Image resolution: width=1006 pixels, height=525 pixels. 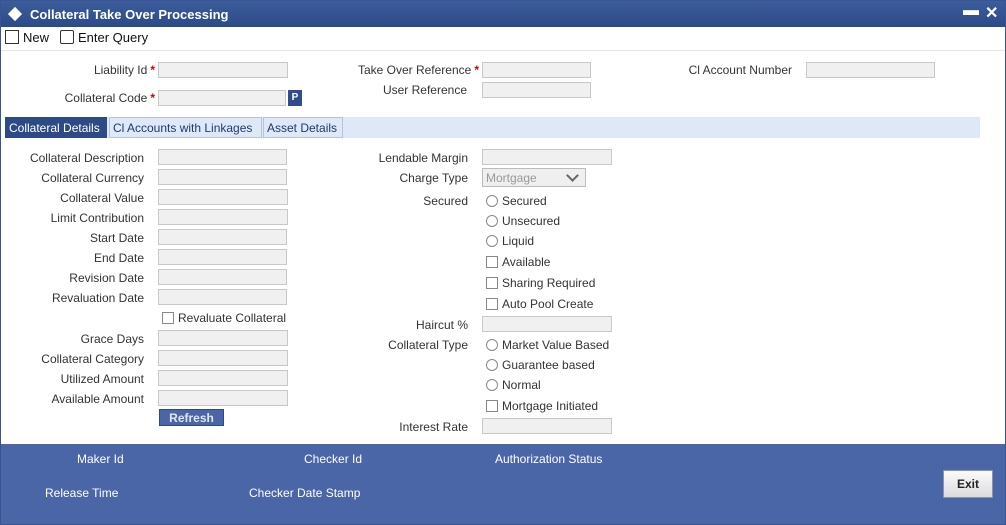 What do you see at coordinates (56, 127) in the screenshot?
I see `tab-collateral-details: Collateral Details` at bounding box center [56, 127].